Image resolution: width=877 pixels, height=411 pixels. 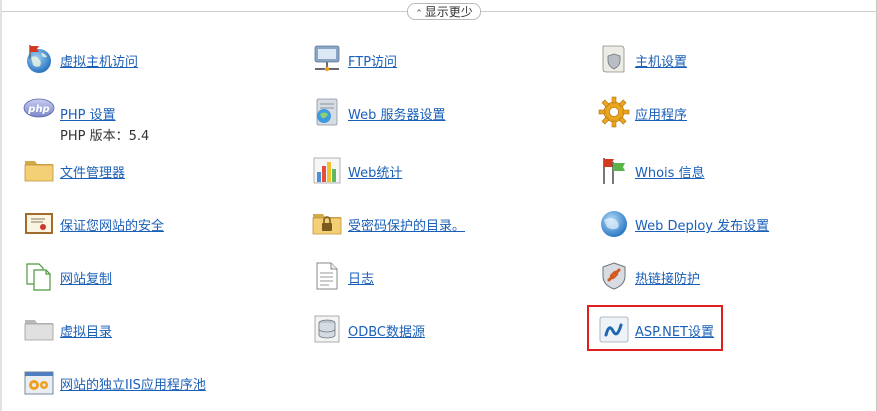 I want to click on tool-label: Whois 信息, so click(x=670, y=171).